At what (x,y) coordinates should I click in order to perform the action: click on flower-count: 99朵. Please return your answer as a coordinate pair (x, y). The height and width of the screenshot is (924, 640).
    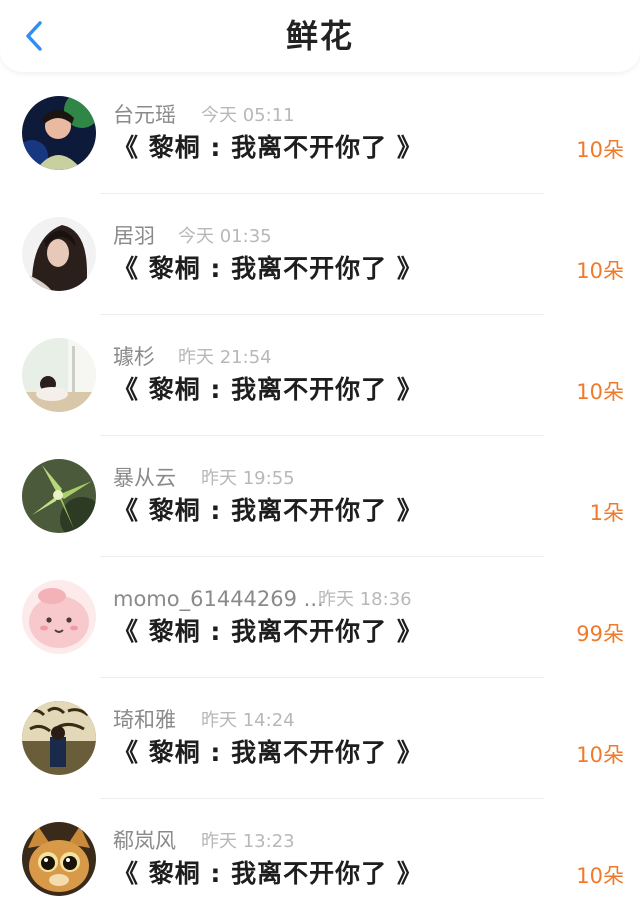
    Looking at the image, I should click on (600, 634).